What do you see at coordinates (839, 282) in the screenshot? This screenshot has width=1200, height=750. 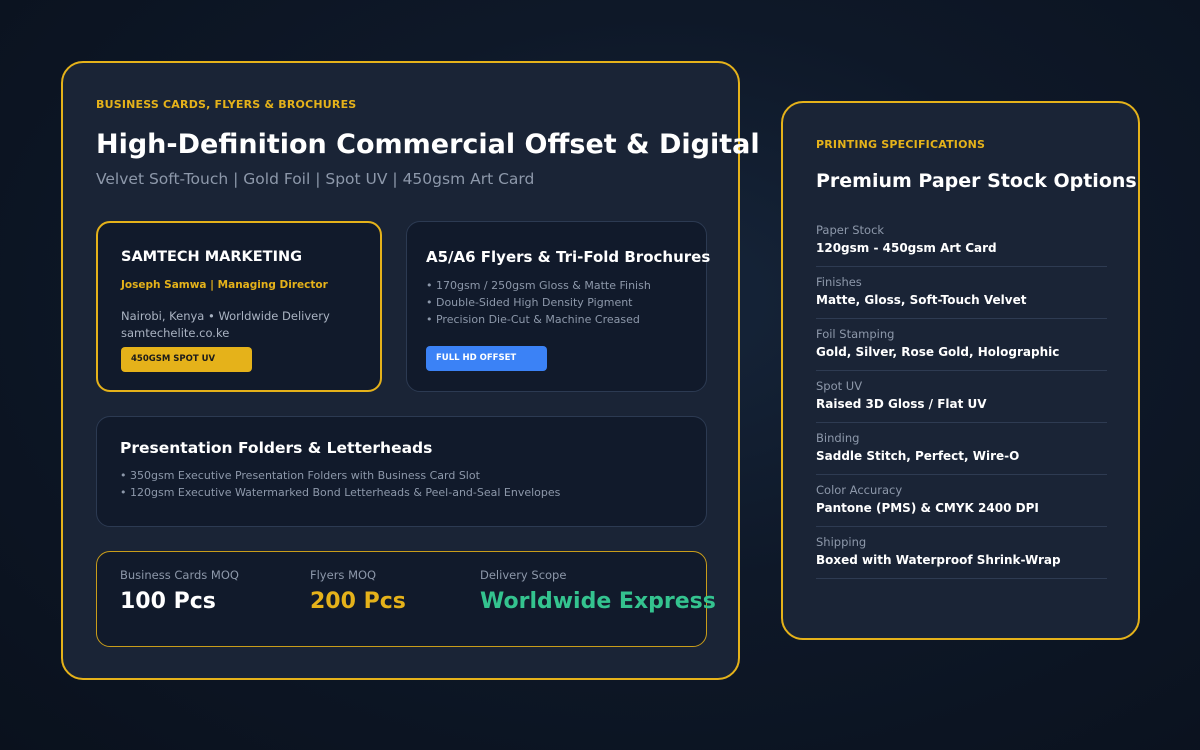 I see `spec-label: Finishes` at bounding box center [839, 282].